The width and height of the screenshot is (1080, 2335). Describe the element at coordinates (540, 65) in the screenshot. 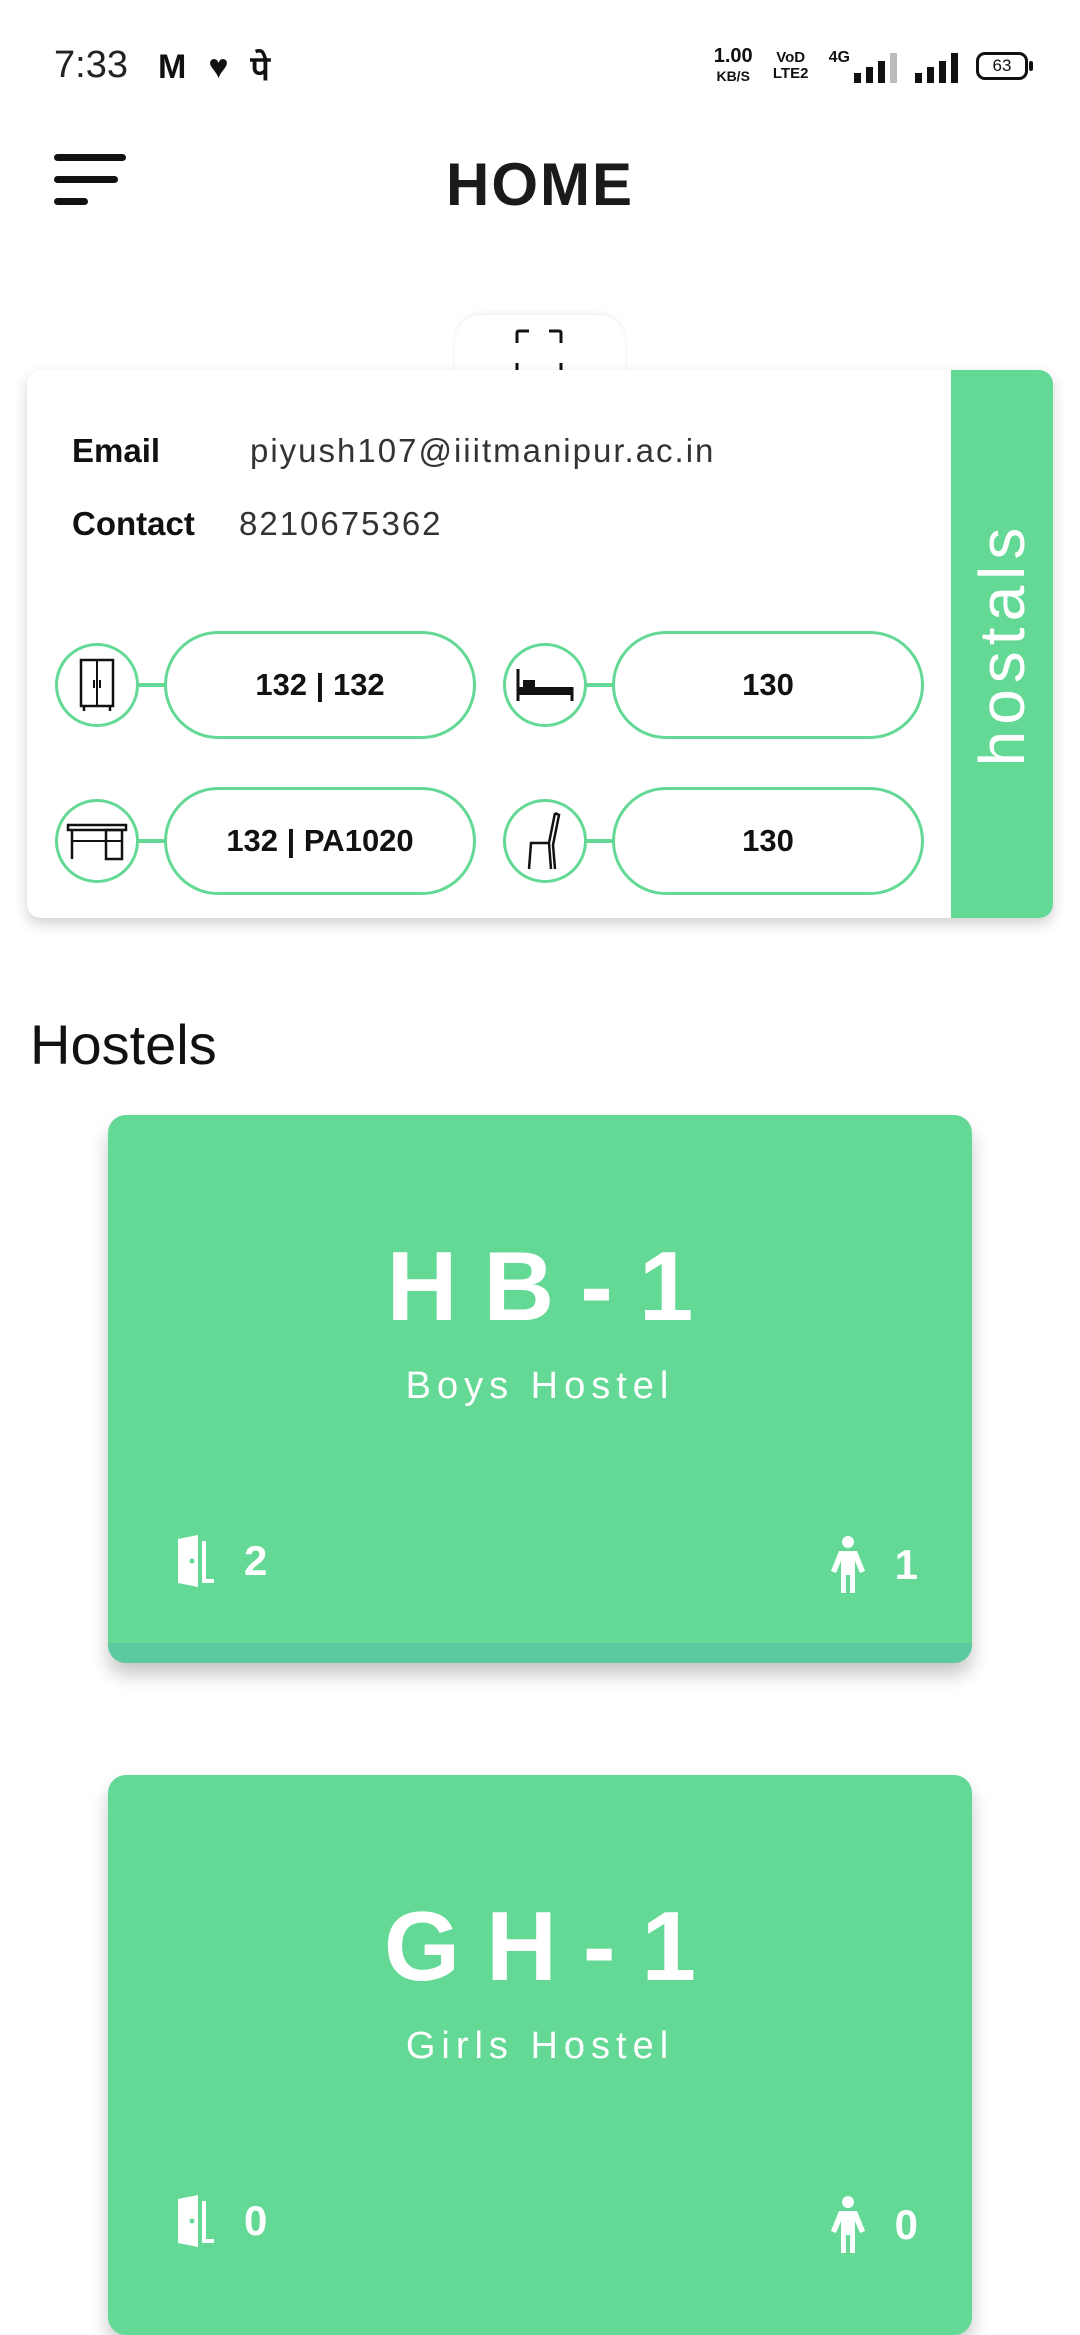

I see `status-bar: 7:33 M ♥ पे 1.00 KB/S VoD LTE2 4G 63` at that location.